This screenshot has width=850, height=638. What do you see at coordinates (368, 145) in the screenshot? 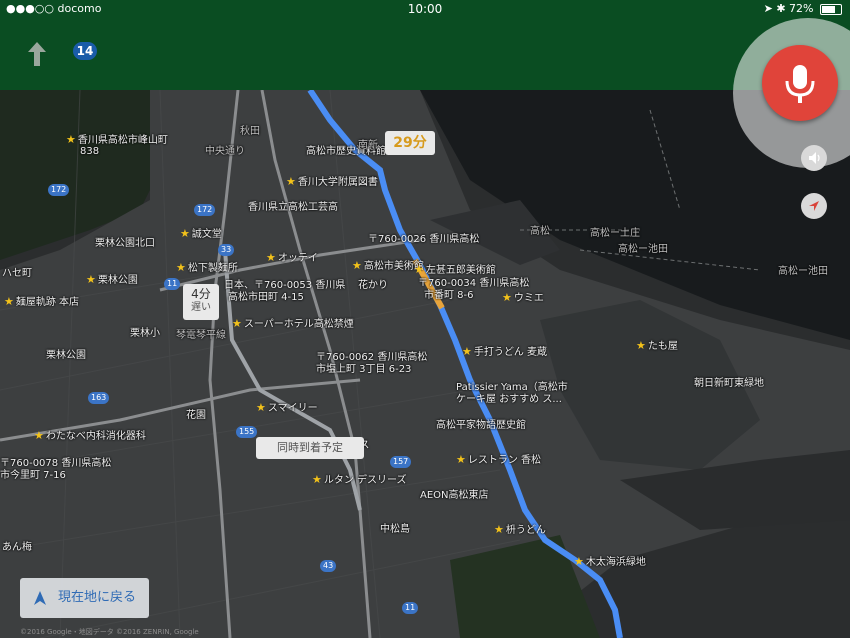
I see `map-label: 南新` at bounding box center [368, 145].